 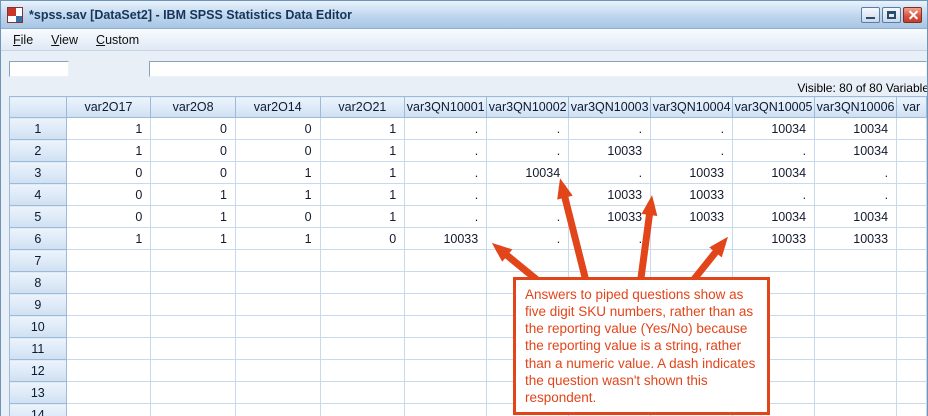 What do you see at coordinates (108, 282) in the screenshot?
I see `cell-r8-c1` at bounding box center [108, 282].